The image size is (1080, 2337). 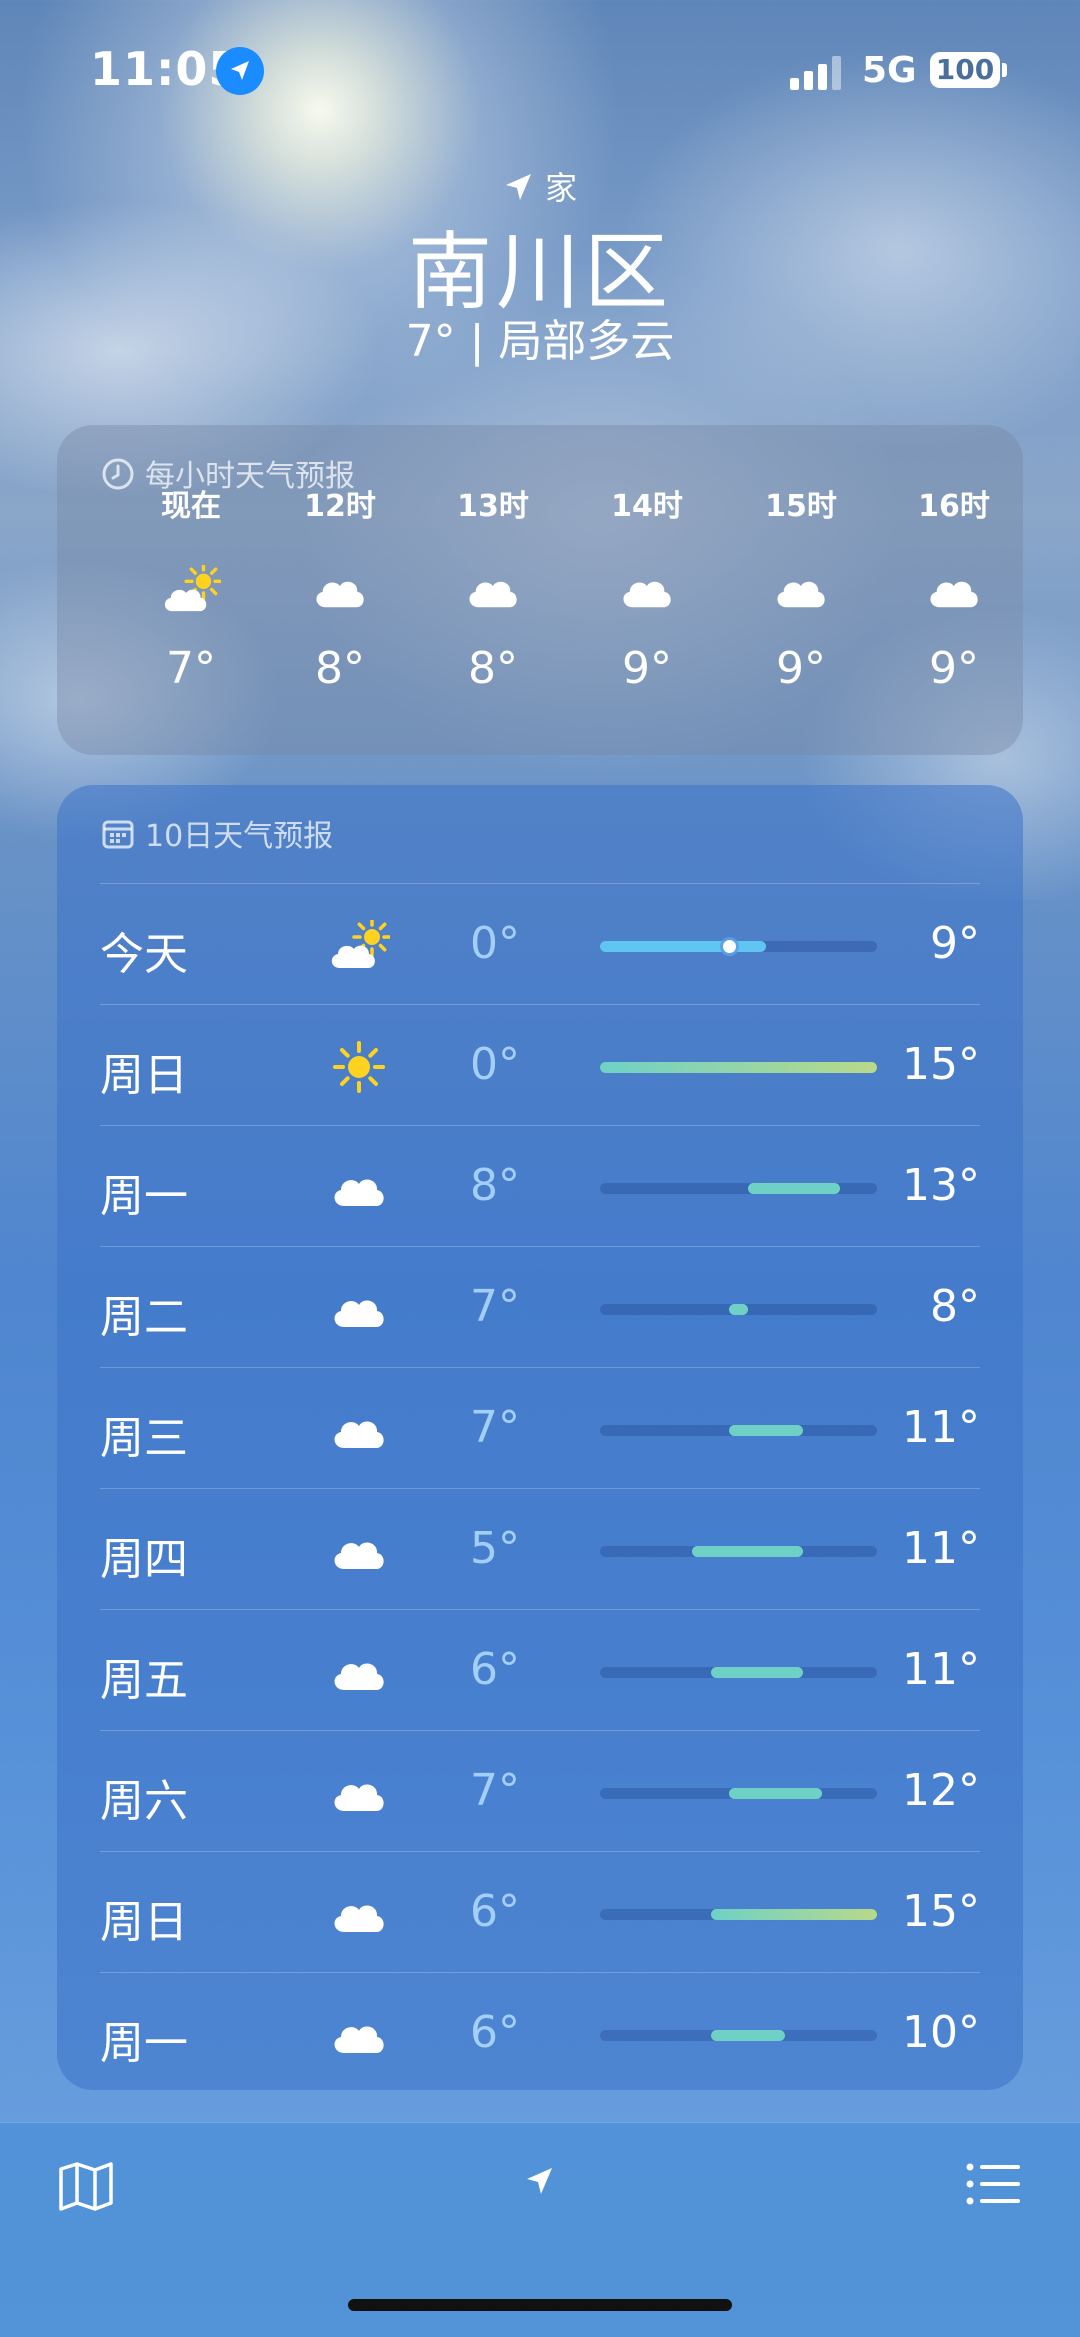 What do you see at coordinates (495, 1185) in the screenshot?
I see `low-temp: 8°` at bounding box center [495, 1185].